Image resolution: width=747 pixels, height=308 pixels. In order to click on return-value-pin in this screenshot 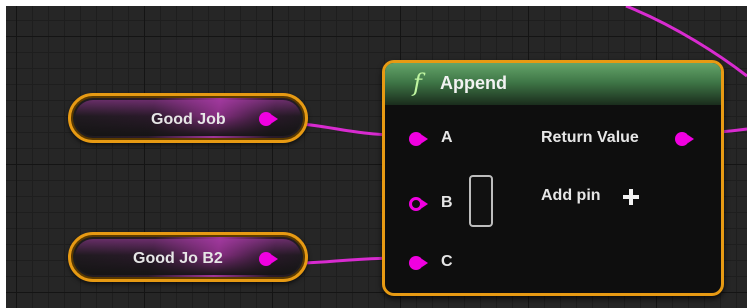, I will do `click(684, 139)`.